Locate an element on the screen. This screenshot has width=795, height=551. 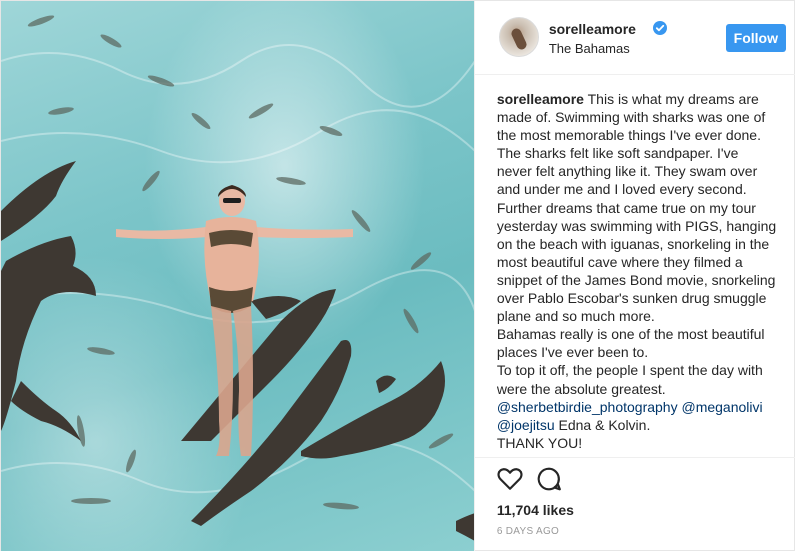
follow-button: Follow is located at coordinates (755, 38).